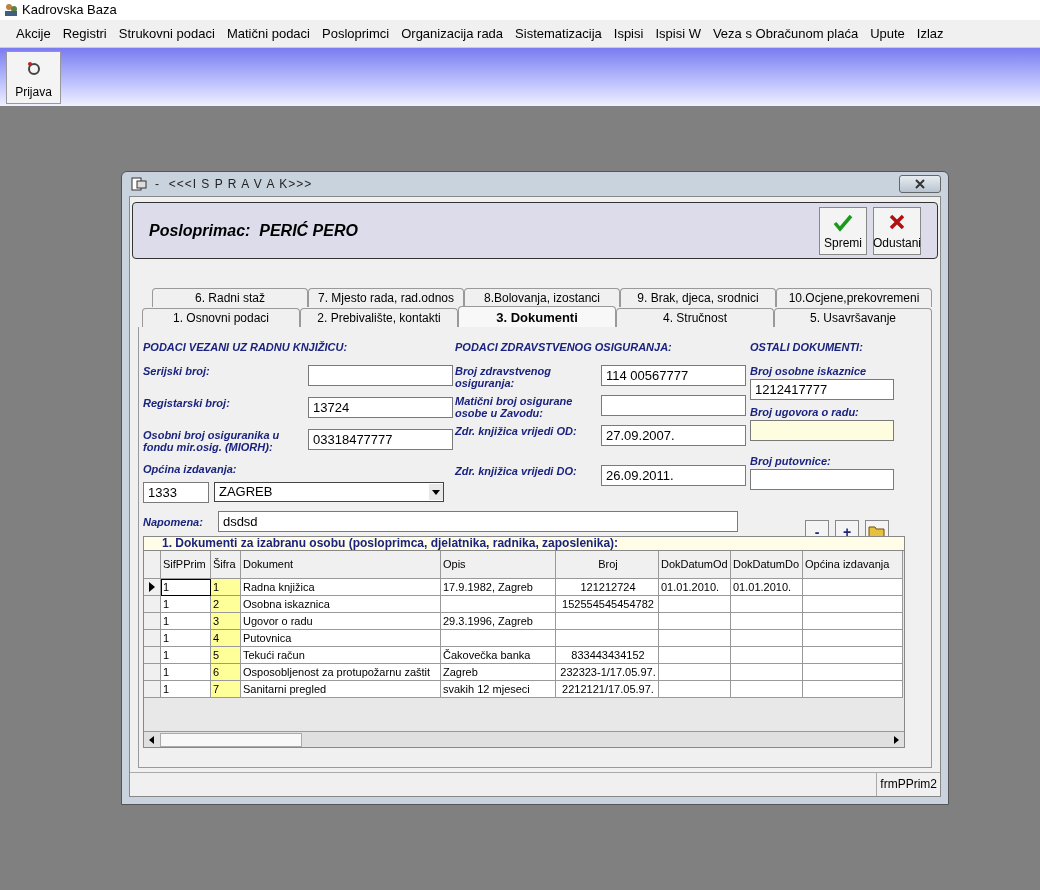 The height and width of the screenshot is (890, 1040). Describe the element at coordinates (173, 521) in the screenshot. I see `field-label: Napomena:` at that location.